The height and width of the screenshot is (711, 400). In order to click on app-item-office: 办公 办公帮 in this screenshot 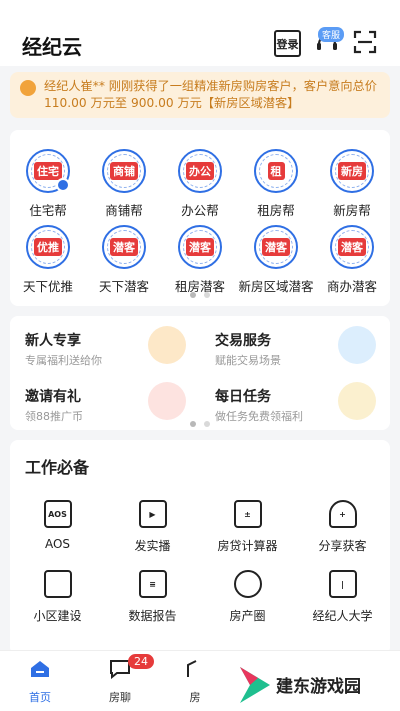, I will do `click(200, 184)`.